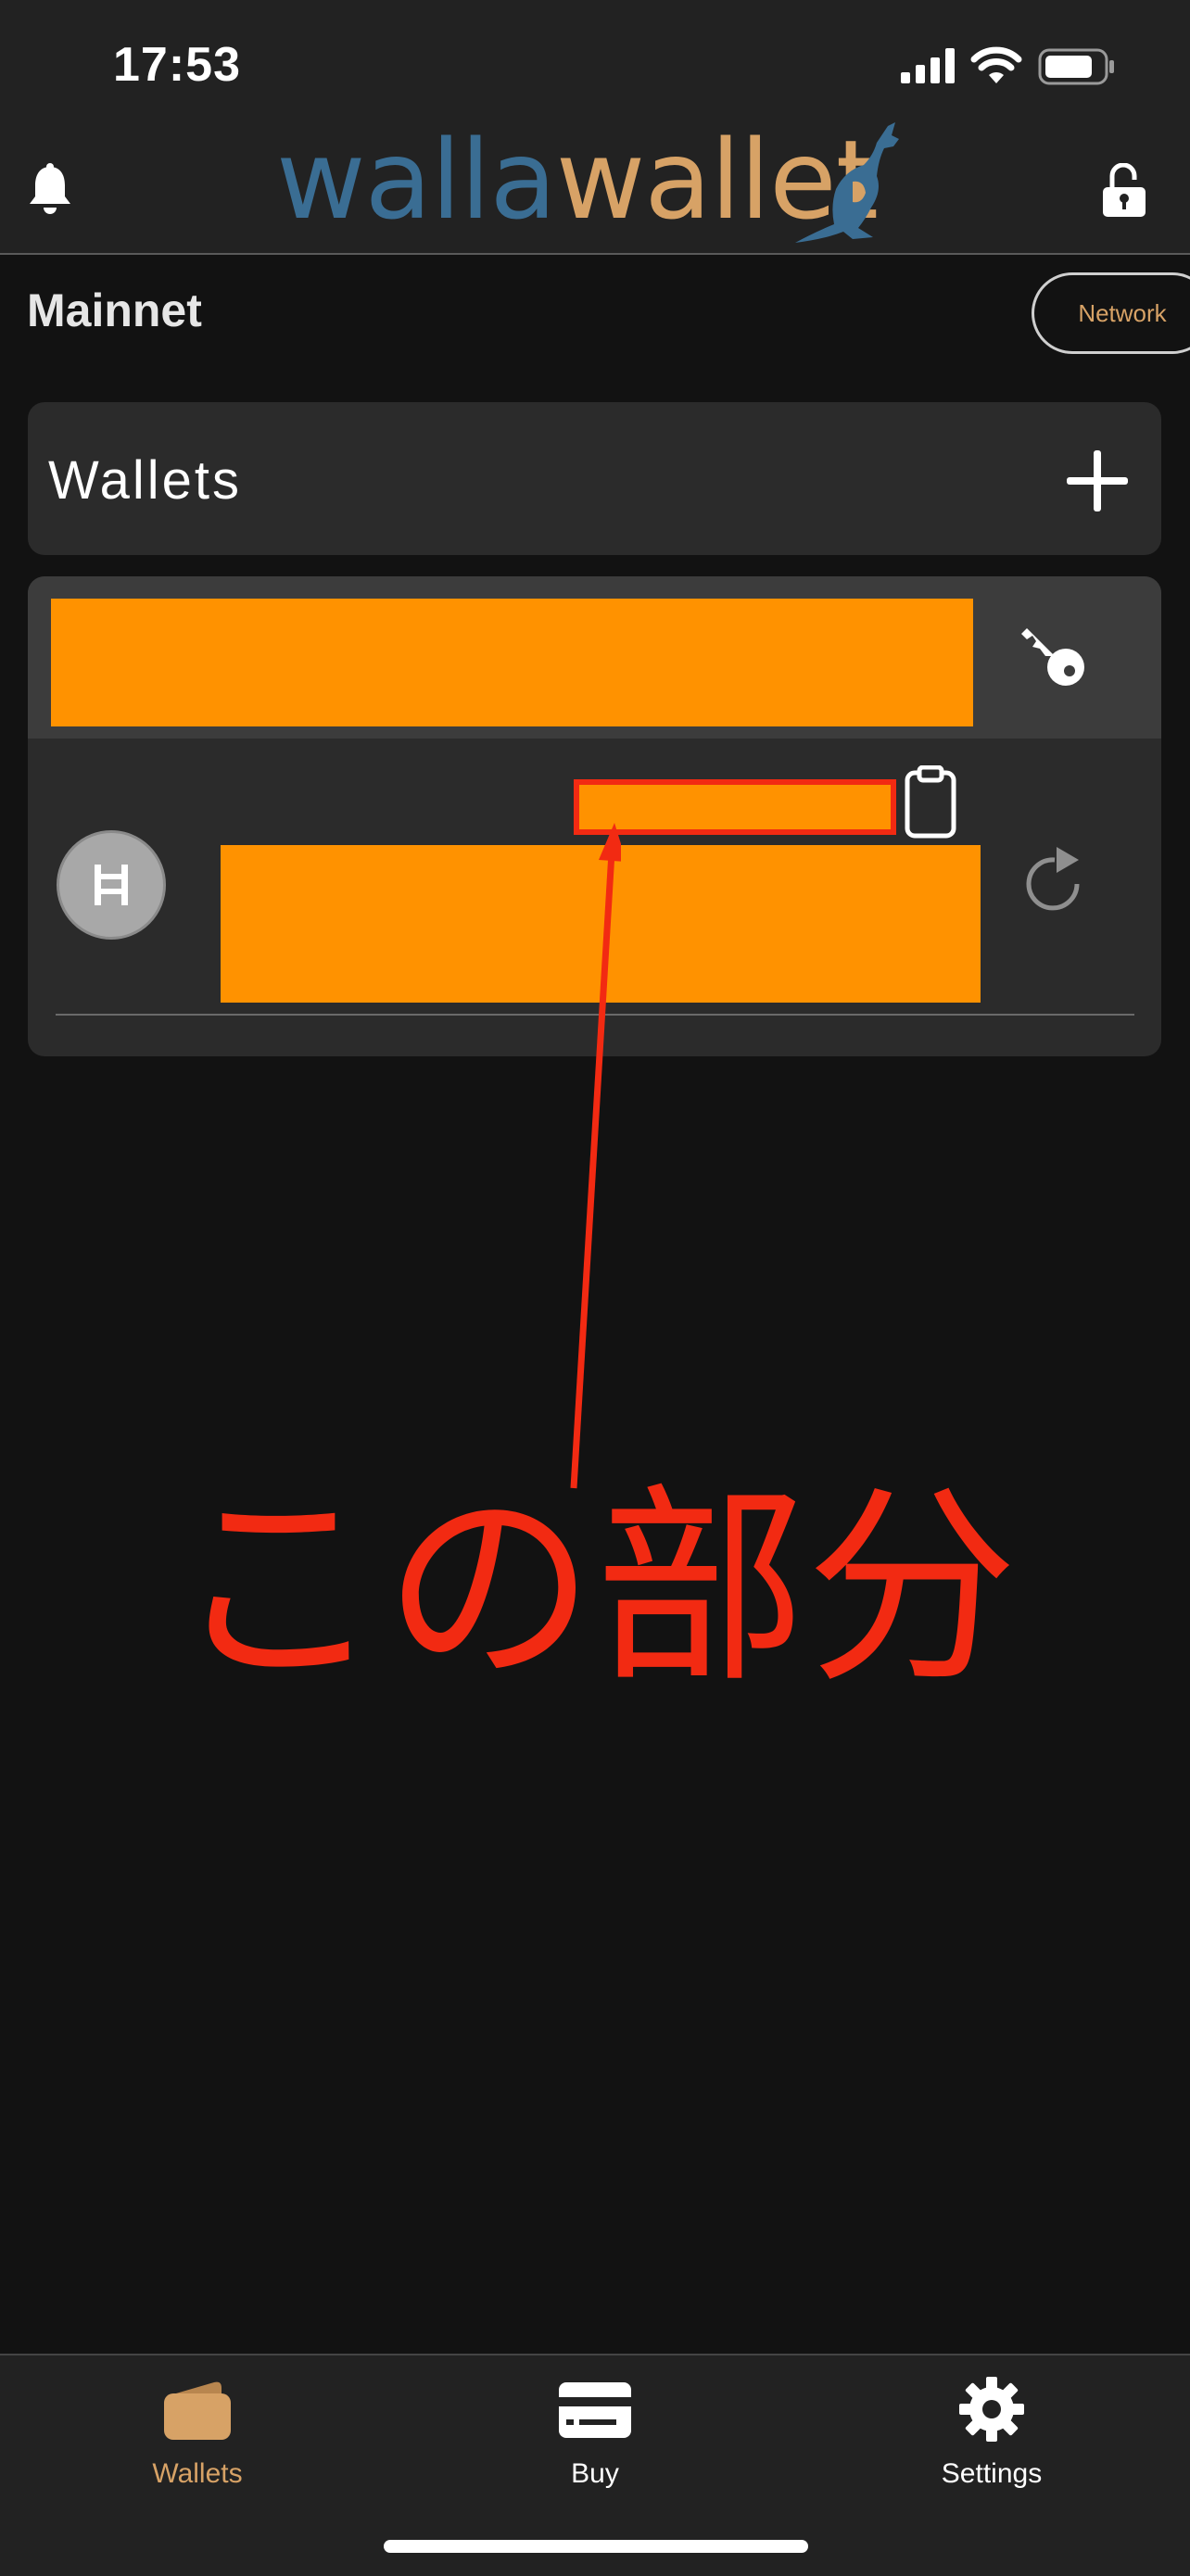 The image size is (1190, 2576). I want to click on network-name: Mainnet, so click(114, 310).